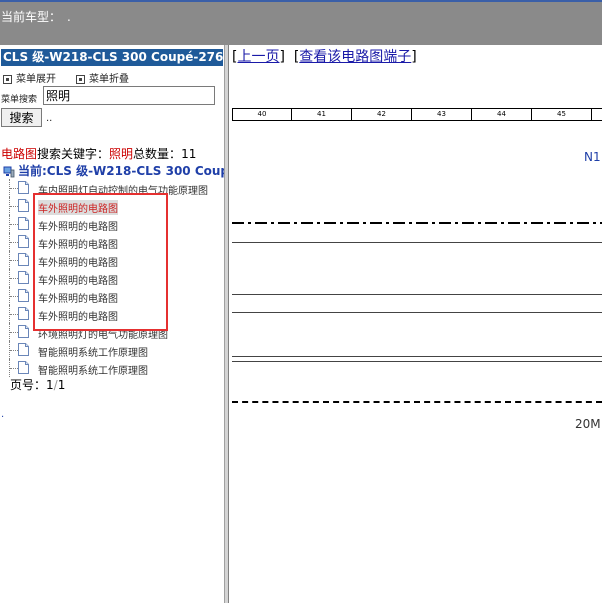 The height and width of the screenshot is (603, 602). Describe the element at coordinates (123, 191) in the screenshot. I see `tree-item-label: 车内照明灯自动控制的电气功能原理图` at that location.